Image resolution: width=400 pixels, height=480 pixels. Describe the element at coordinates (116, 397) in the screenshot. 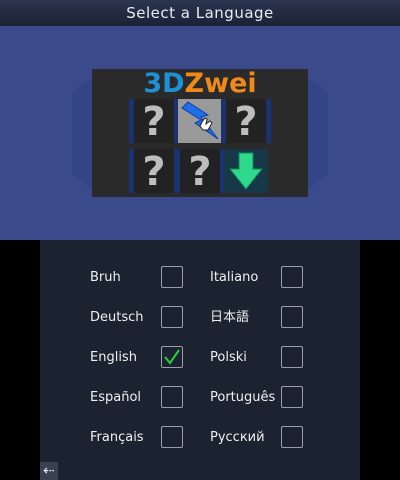

I see `language-label-espanol: Español` at that location.